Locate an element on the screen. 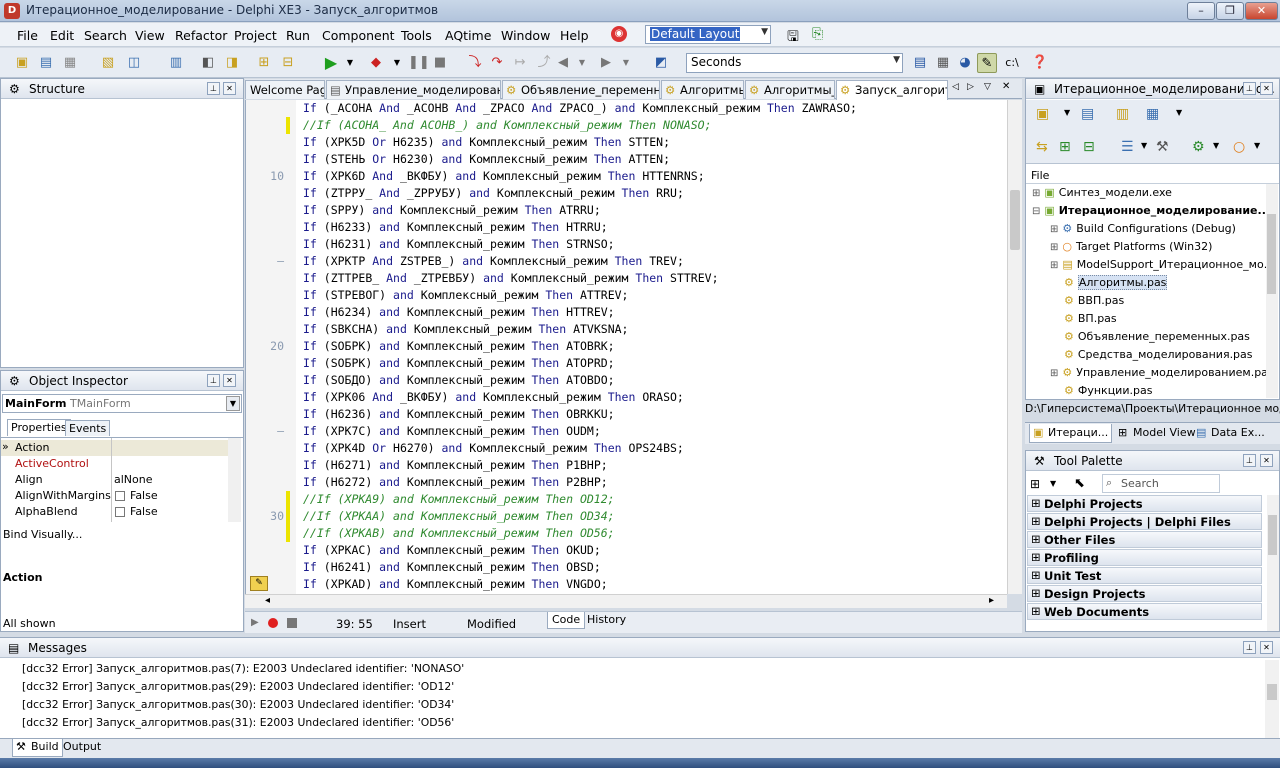 The width and height of the screenshot is (1280, 768). menu-refactor: Refactor is located at coordinates (201, 35).